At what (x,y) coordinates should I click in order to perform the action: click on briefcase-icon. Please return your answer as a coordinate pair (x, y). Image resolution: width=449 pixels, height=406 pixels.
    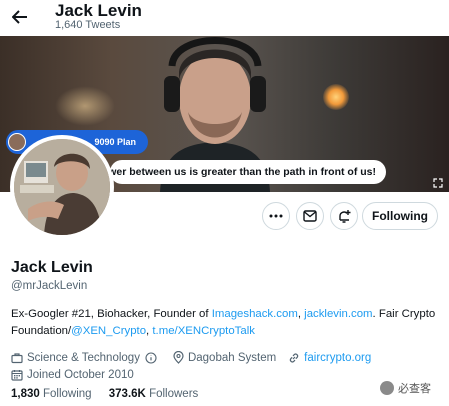
    Looking at the image, I should click on (17, 357).